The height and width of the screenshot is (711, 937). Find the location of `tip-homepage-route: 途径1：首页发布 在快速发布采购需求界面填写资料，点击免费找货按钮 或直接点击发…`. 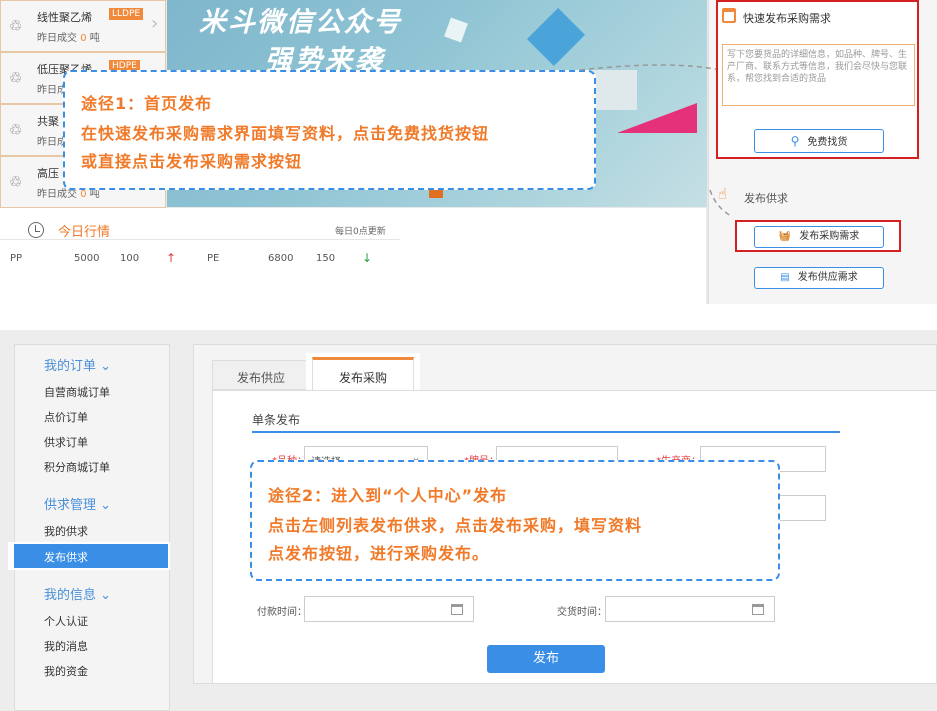

tip-homepage-route: 途径1：首页发布 在快速发布采购需求界面填写资料，点击免费找货按钮 或直接点击发… is located at coordinates (329, 130).